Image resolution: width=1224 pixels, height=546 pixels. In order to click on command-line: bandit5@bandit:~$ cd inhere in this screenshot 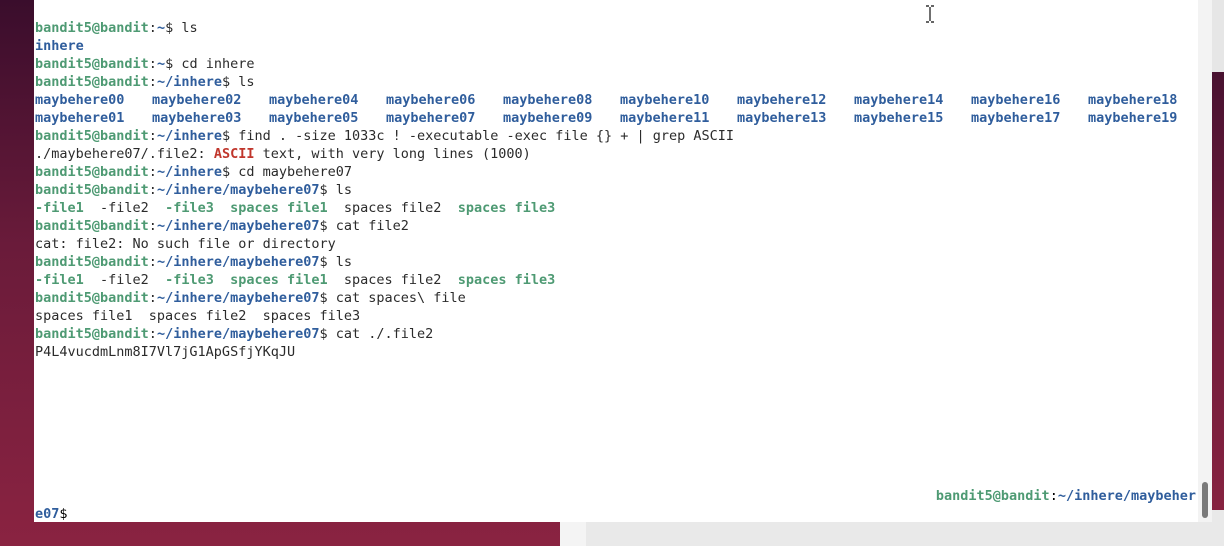, I will do `click(616, 64)`.